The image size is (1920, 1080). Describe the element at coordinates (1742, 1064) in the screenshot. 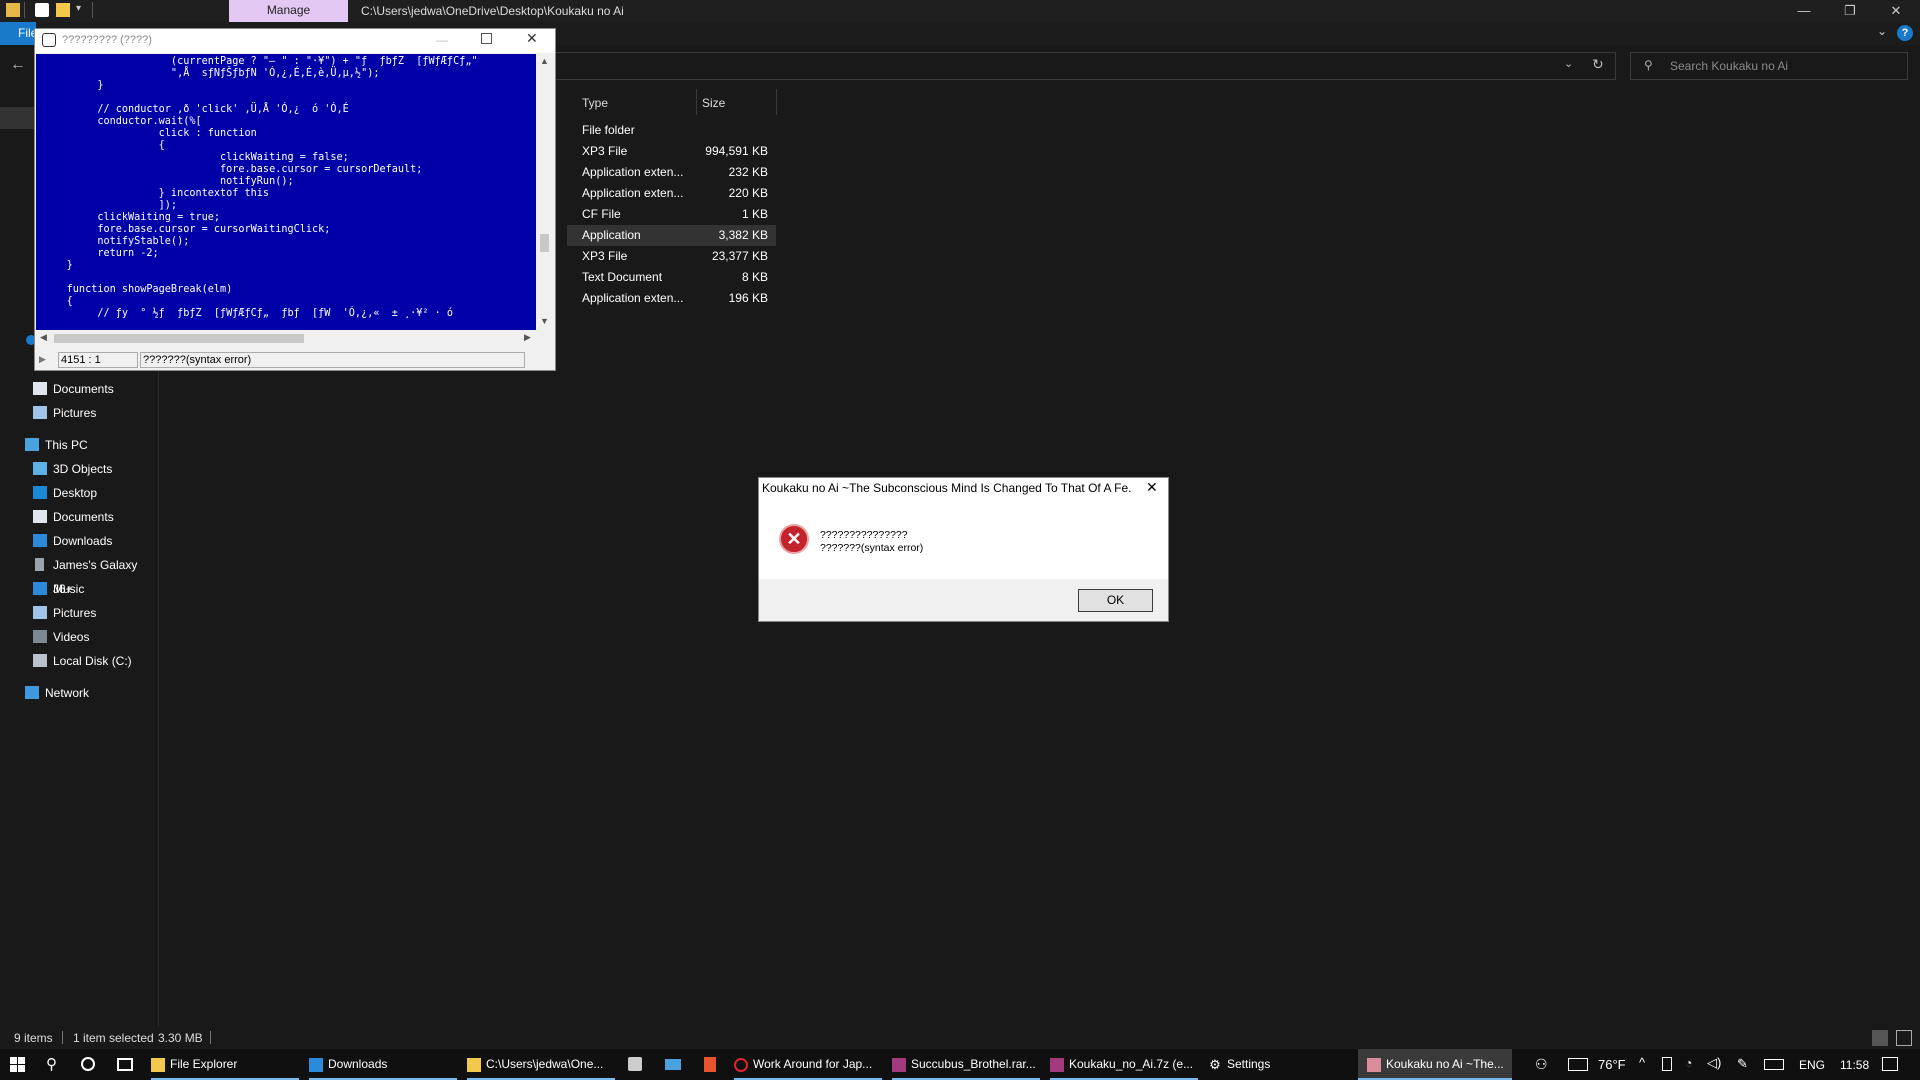

I see `pen-icon: ✎` at that location.